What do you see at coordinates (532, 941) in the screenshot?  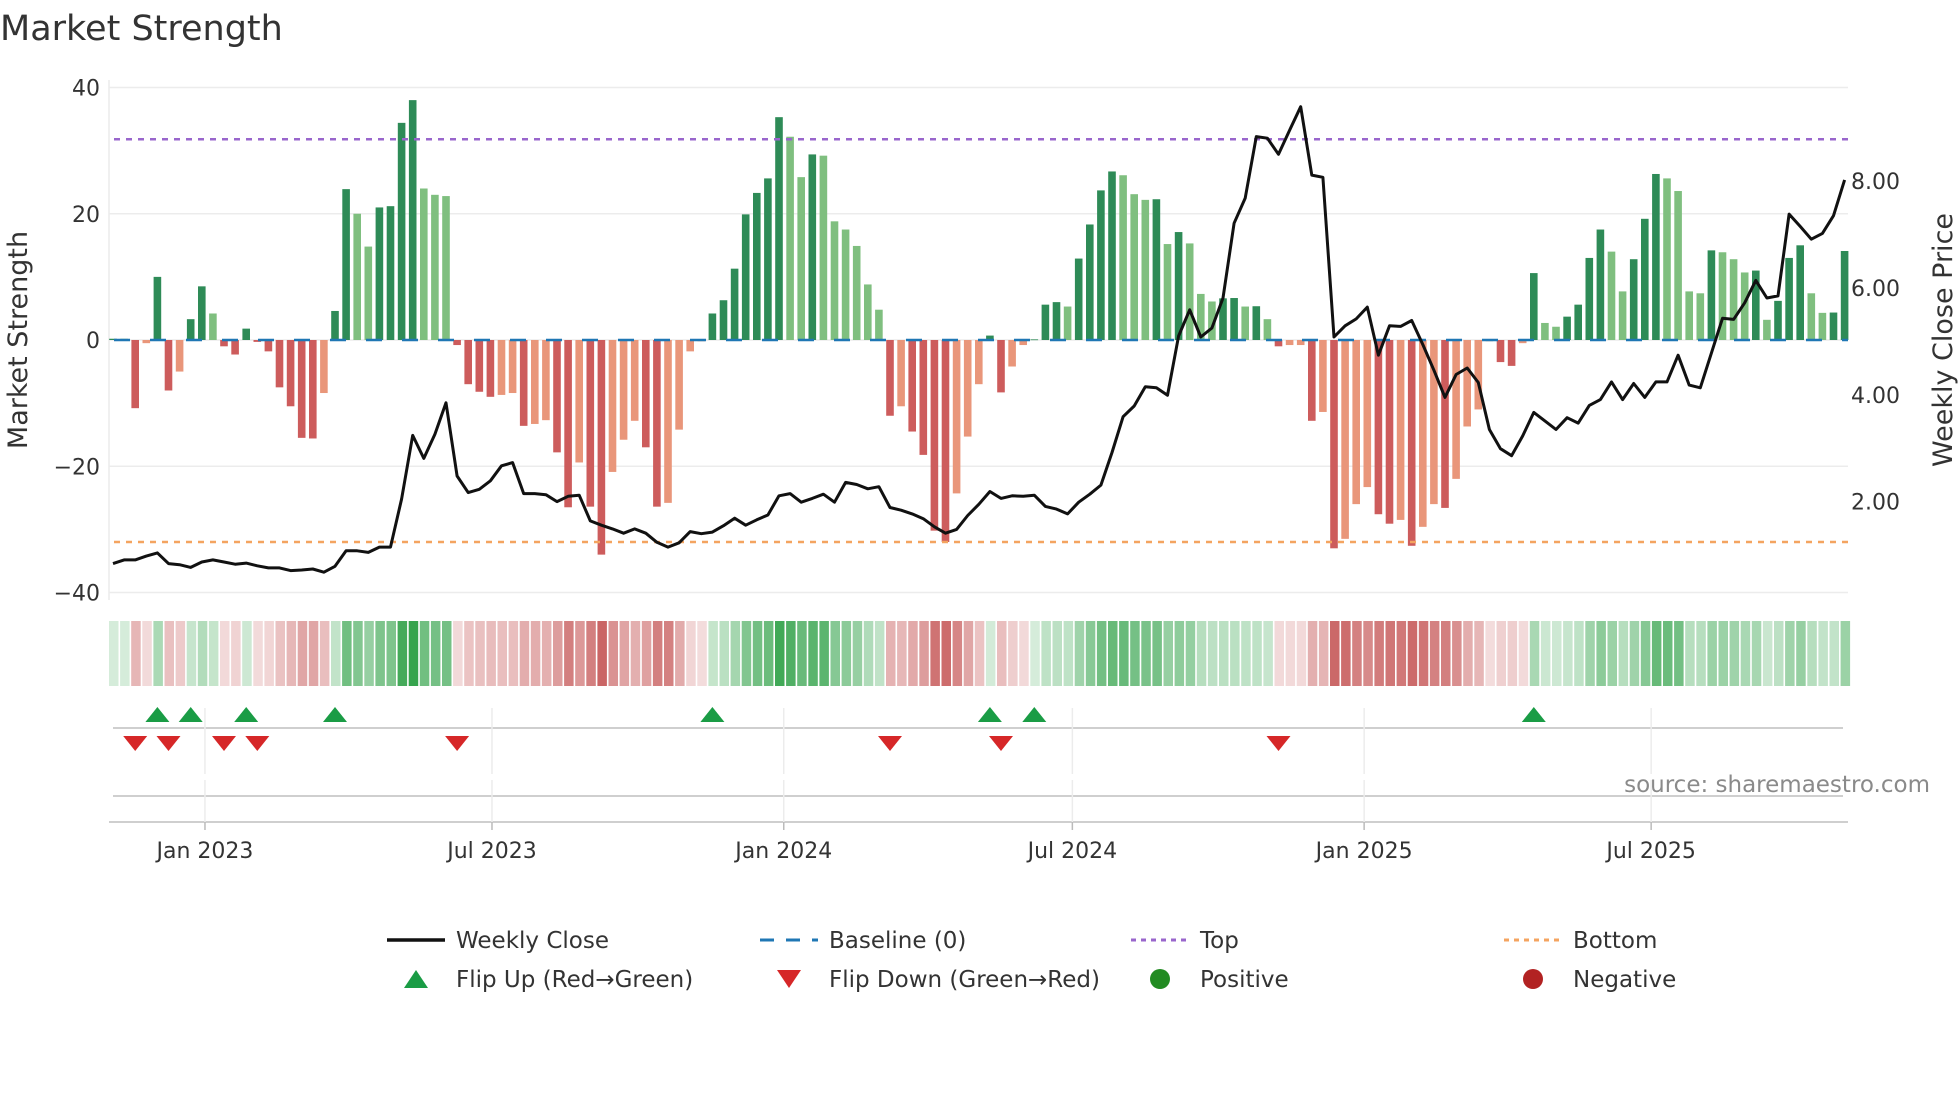 I see `legend-label: Weekly Close` at bounding box center [532, 941].